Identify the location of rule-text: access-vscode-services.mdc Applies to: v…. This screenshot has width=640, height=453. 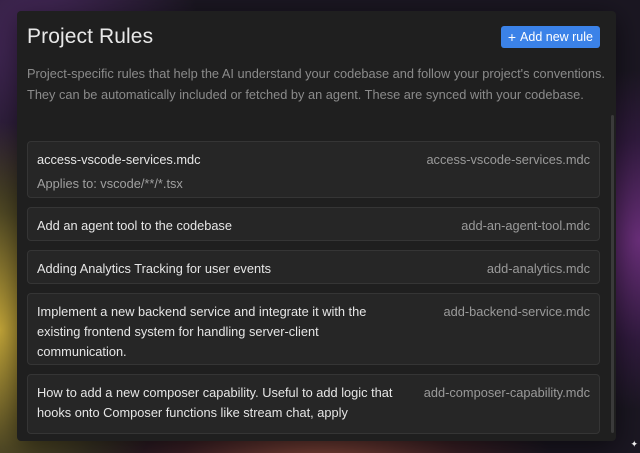
(119, 172).